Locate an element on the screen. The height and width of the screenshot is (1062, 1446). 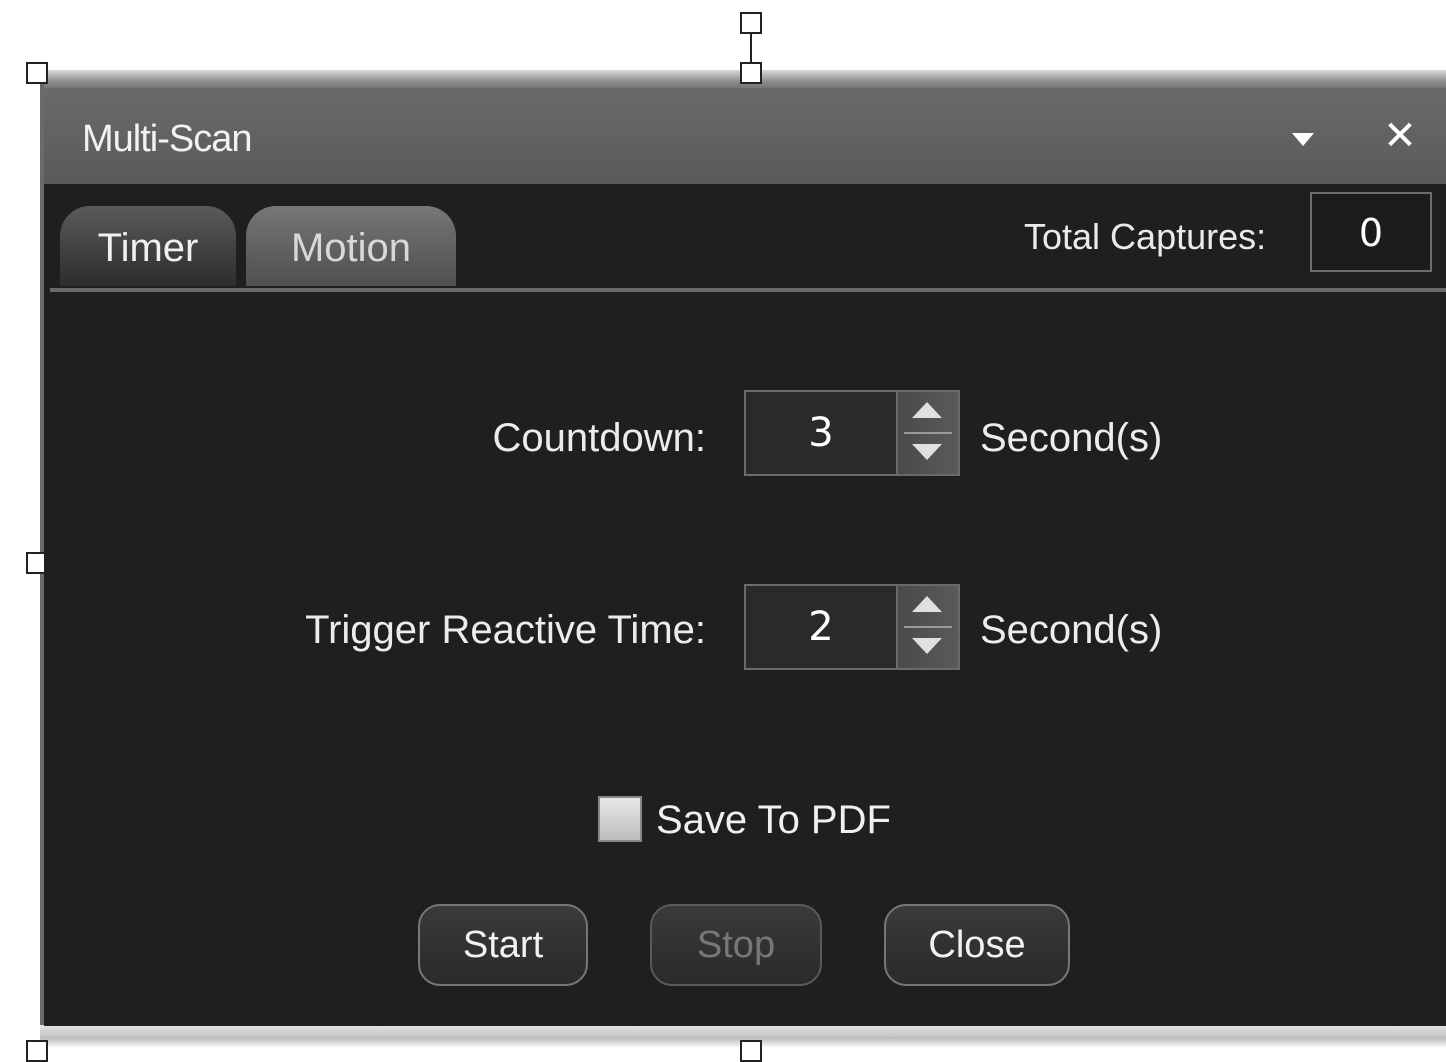
tab-timer: Timer is located at coordinates (148, 246).